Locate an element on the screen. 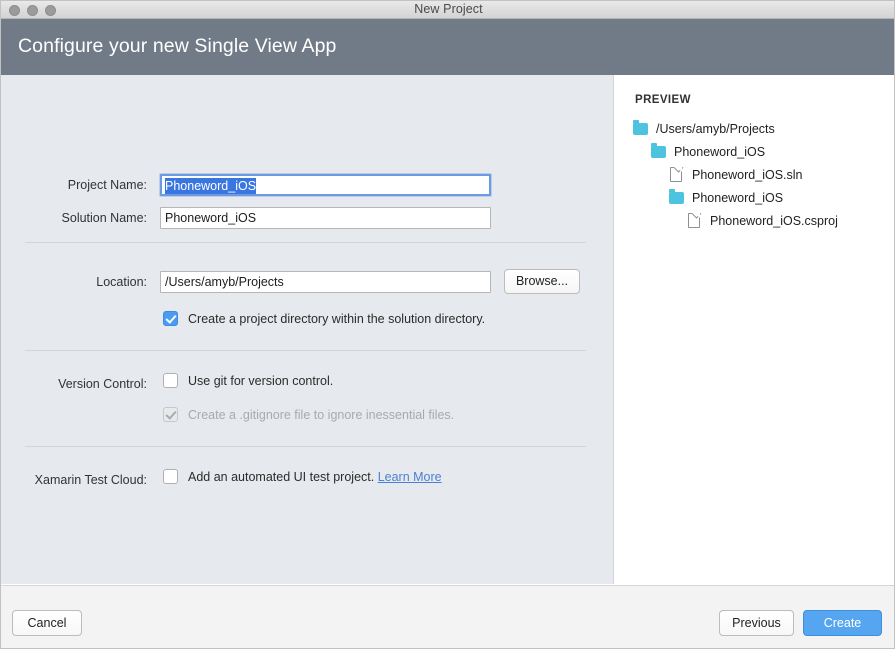 This screenshot has width=895, height=649. solution-name-value: Phoneword_iOS is located at coordinates (211, 218).